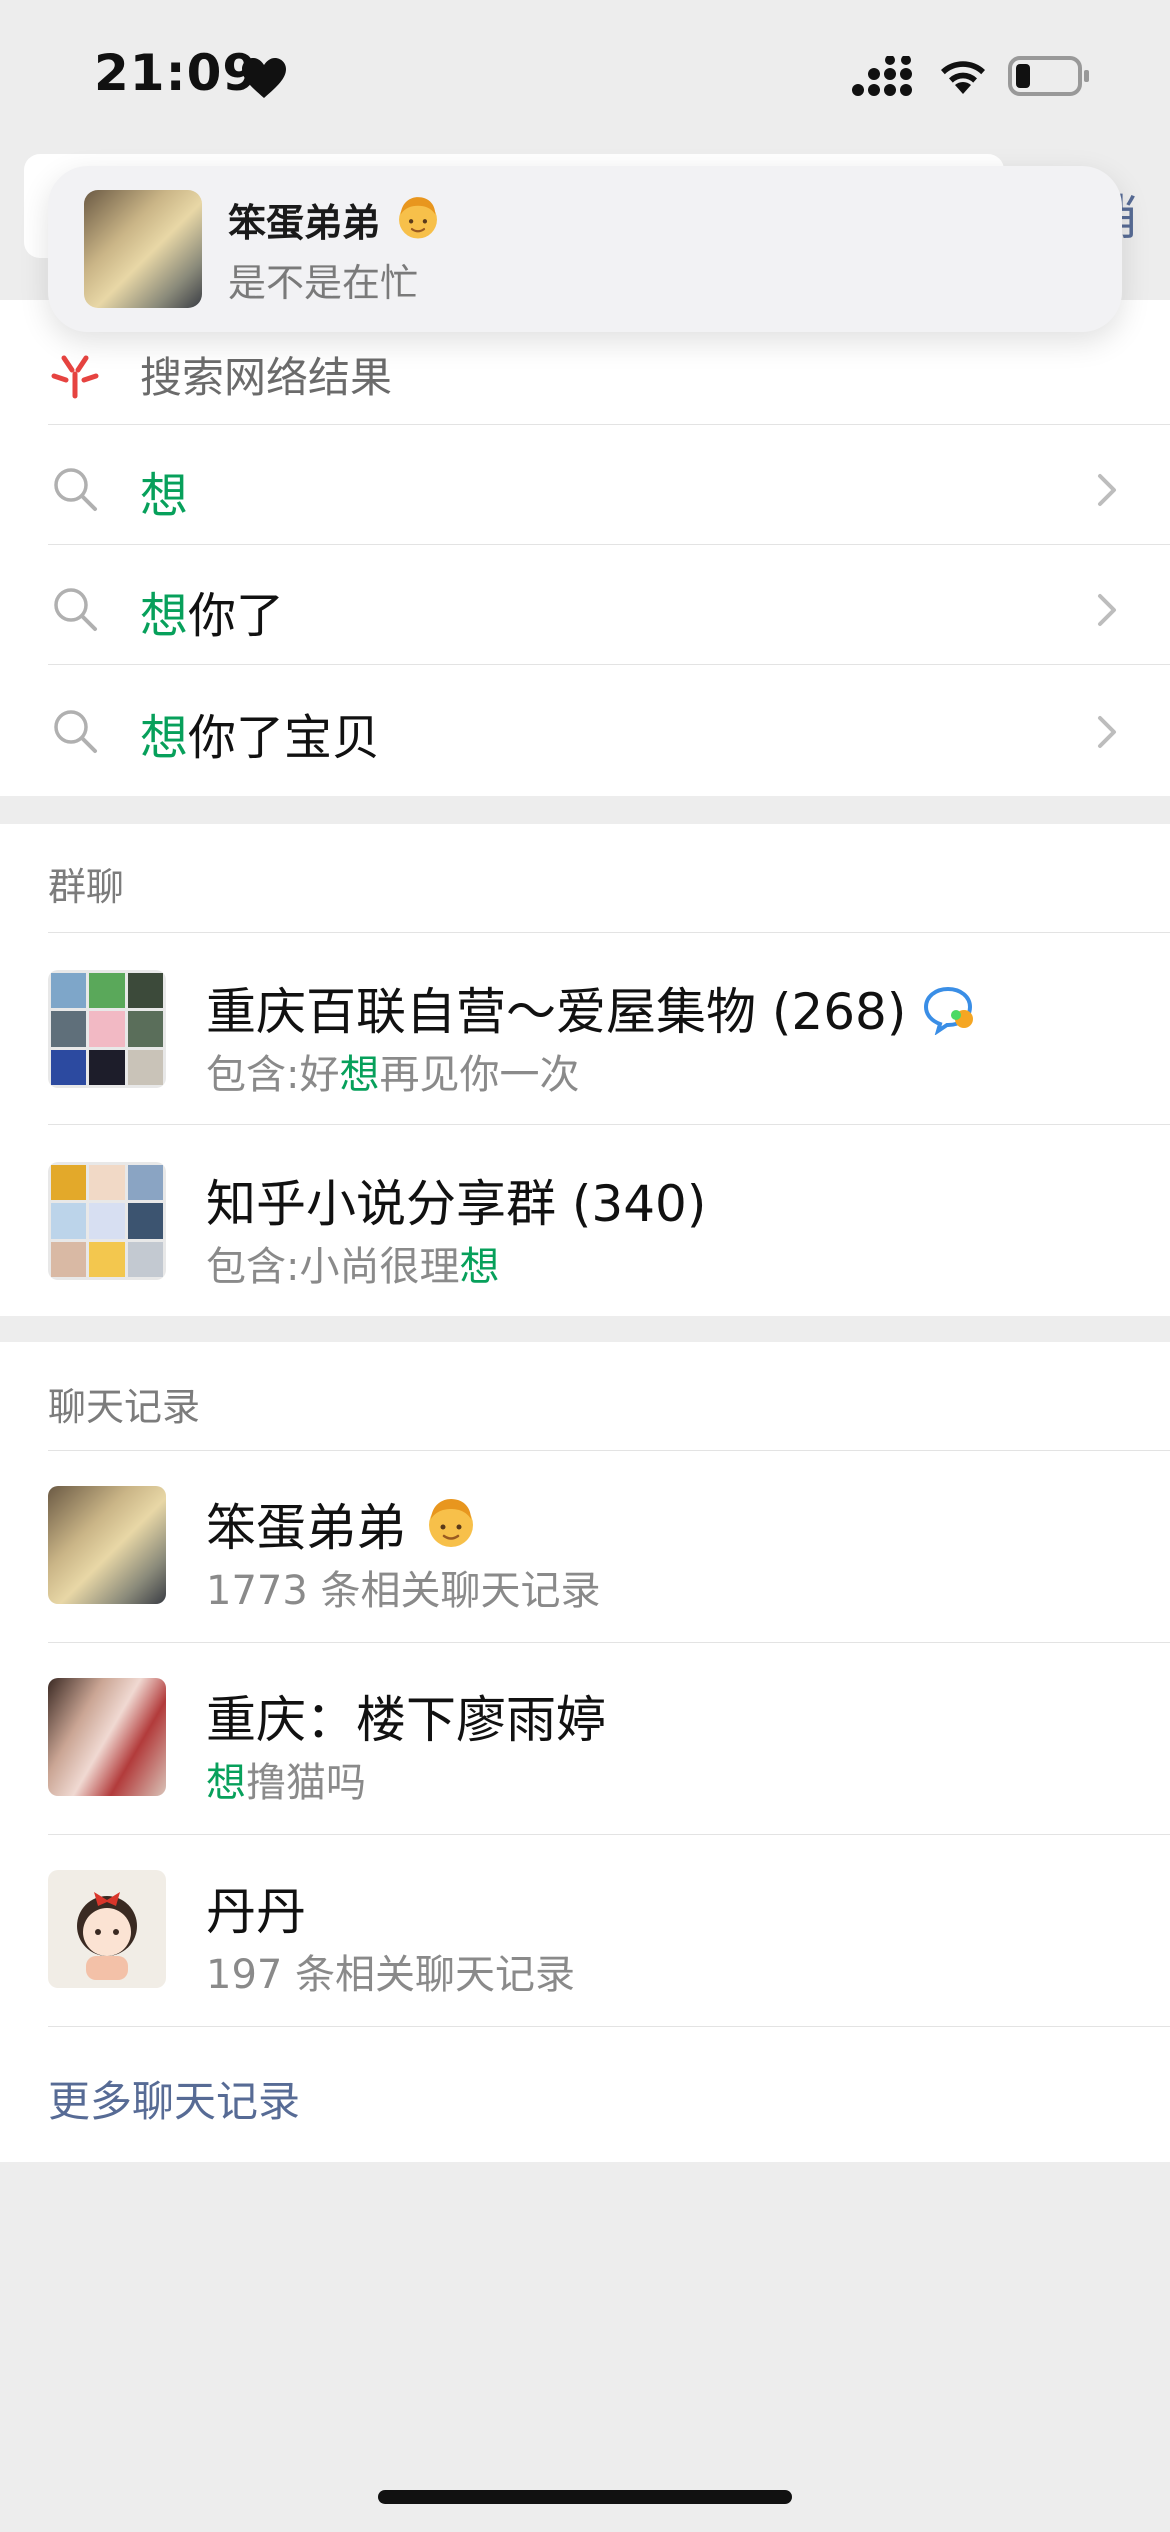  What do you see at coordinates (1048, 76) in the screenshot?
I see `battery-low-icon` at bounding box center [1048, 76].